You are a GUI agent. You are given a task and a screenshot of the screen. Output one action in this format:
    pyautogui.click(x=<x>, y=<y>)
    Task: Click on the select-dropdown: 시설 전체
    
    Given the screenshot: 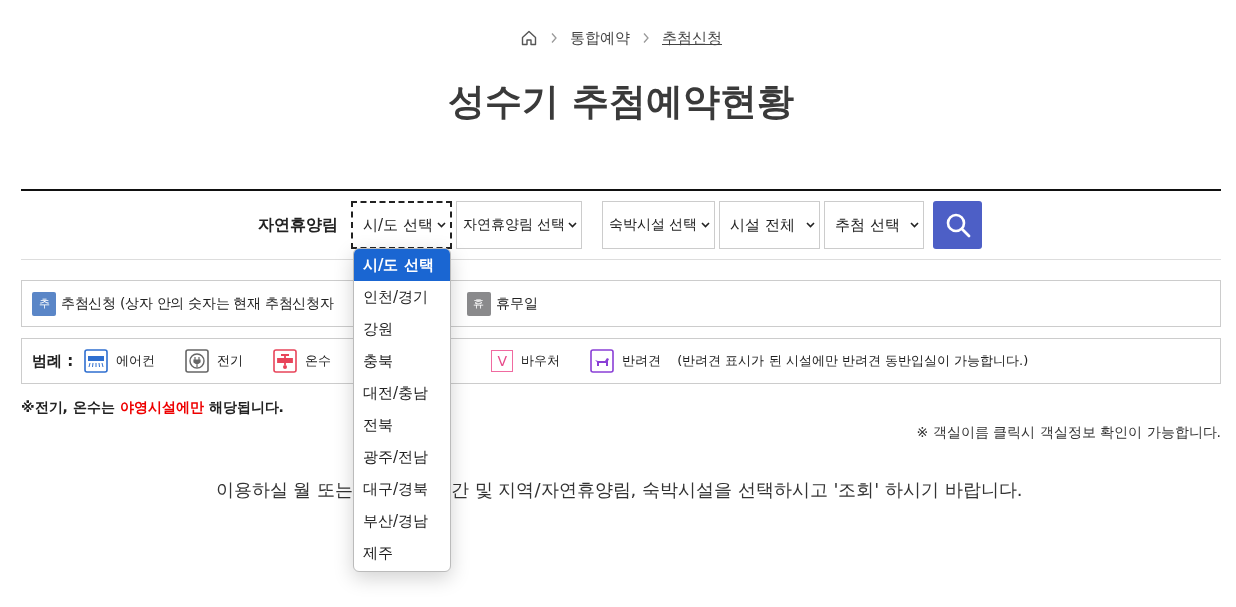 What is the action you would take?
    pyautogui.click(x=769, y=225)
    